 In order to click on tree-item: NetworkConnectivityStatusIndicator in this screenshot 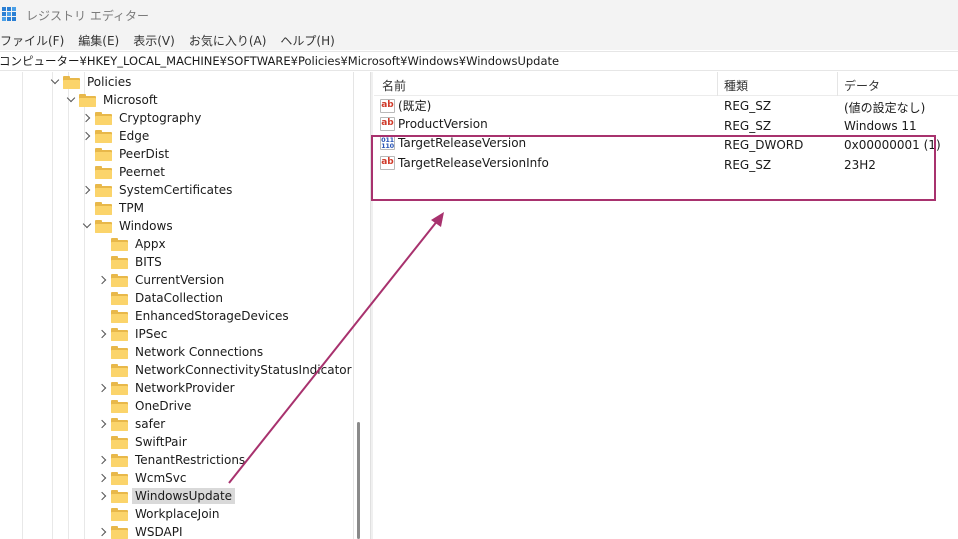, I will do `click(225, 370)`.